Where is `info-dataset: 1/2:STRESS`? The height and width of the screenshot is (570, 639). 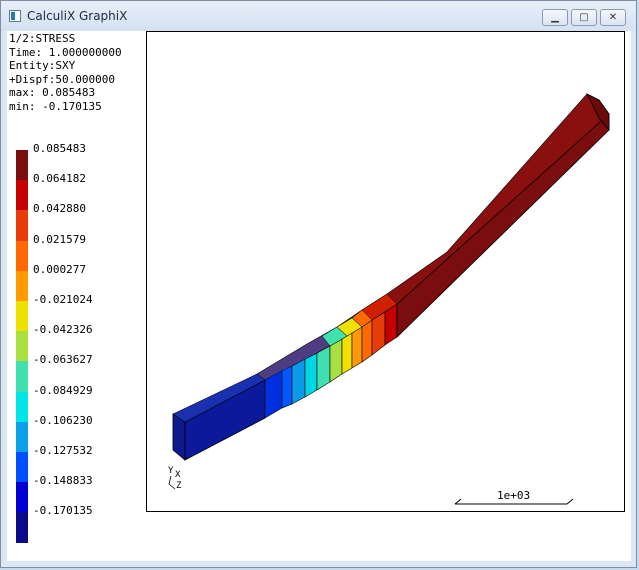 info-dataset: 1/2:STRESS is located at coordinates (42, 38).